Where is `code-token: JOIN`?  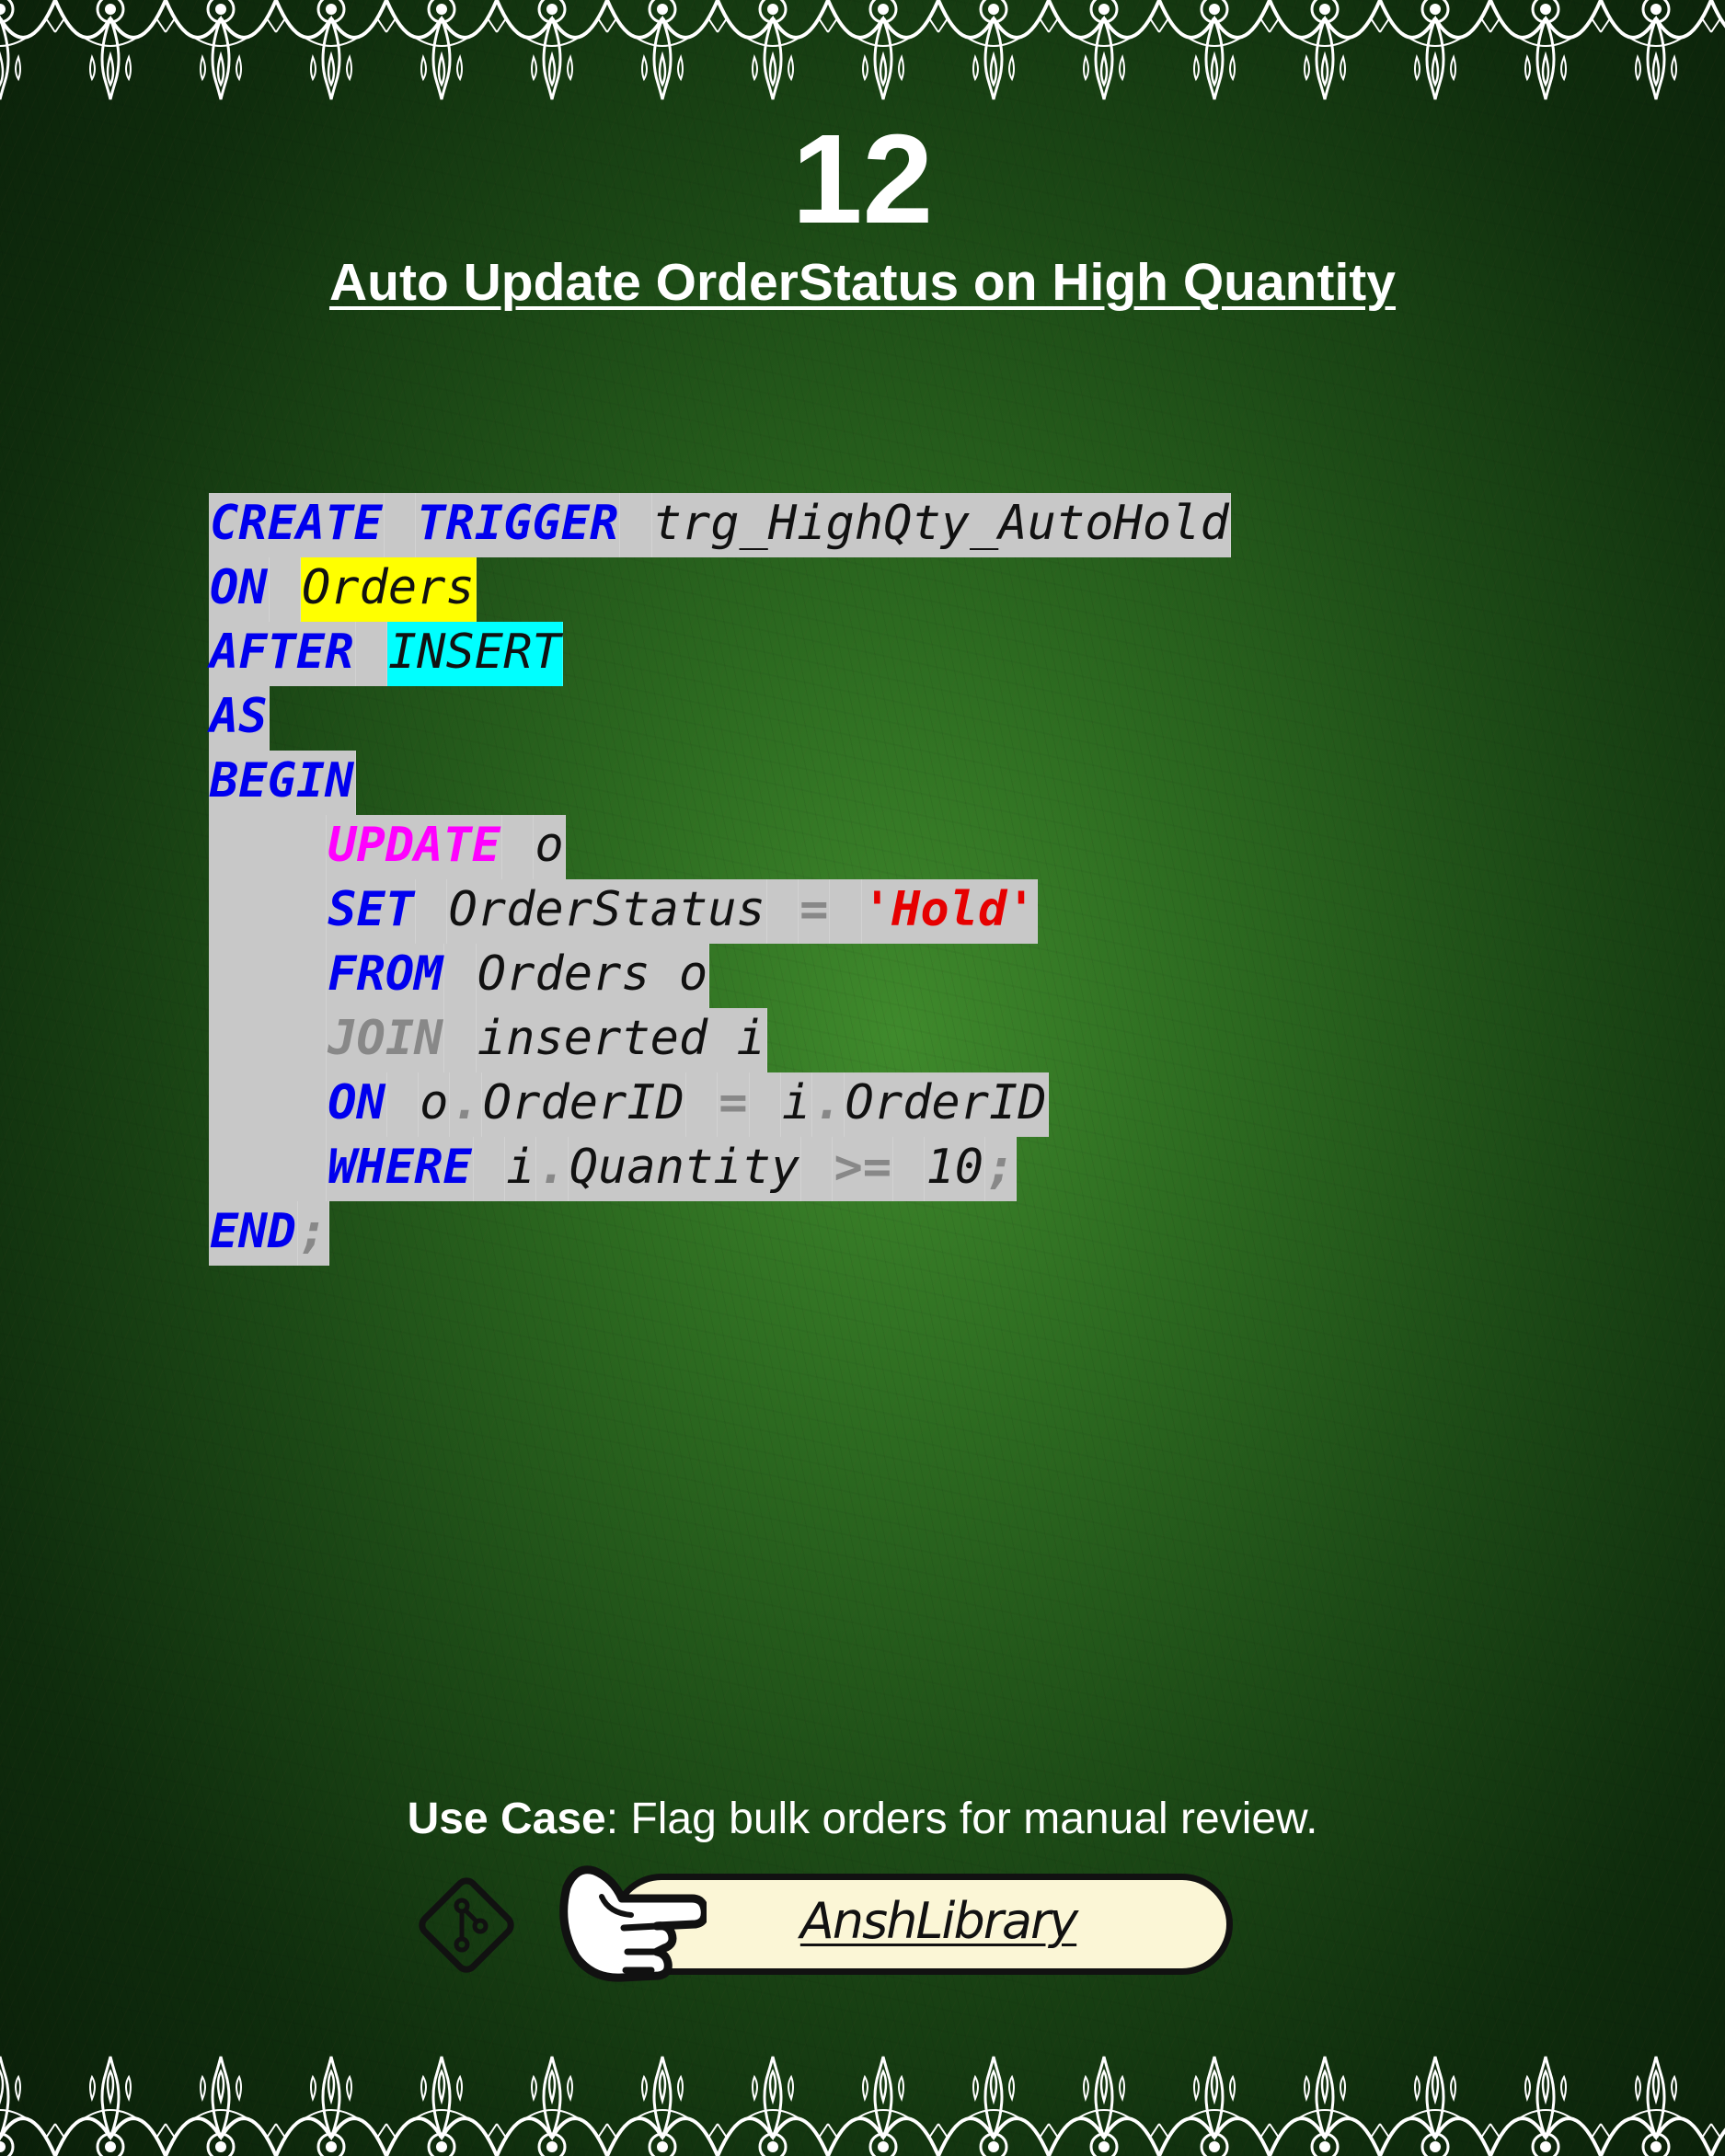
code-token: JOIN is located at coordinates (386, 1040).